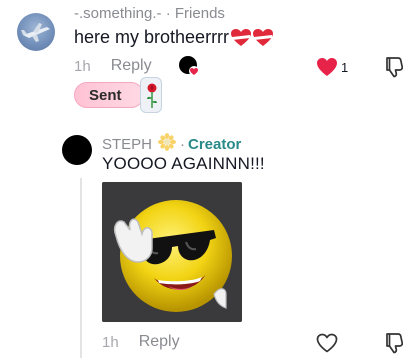 The width and height of the screenshot is (419, 360). What do you see at coordinates (215, 144) in the screenshot?
I see `creator-badge: Creator` at bounding box center [215, 144].